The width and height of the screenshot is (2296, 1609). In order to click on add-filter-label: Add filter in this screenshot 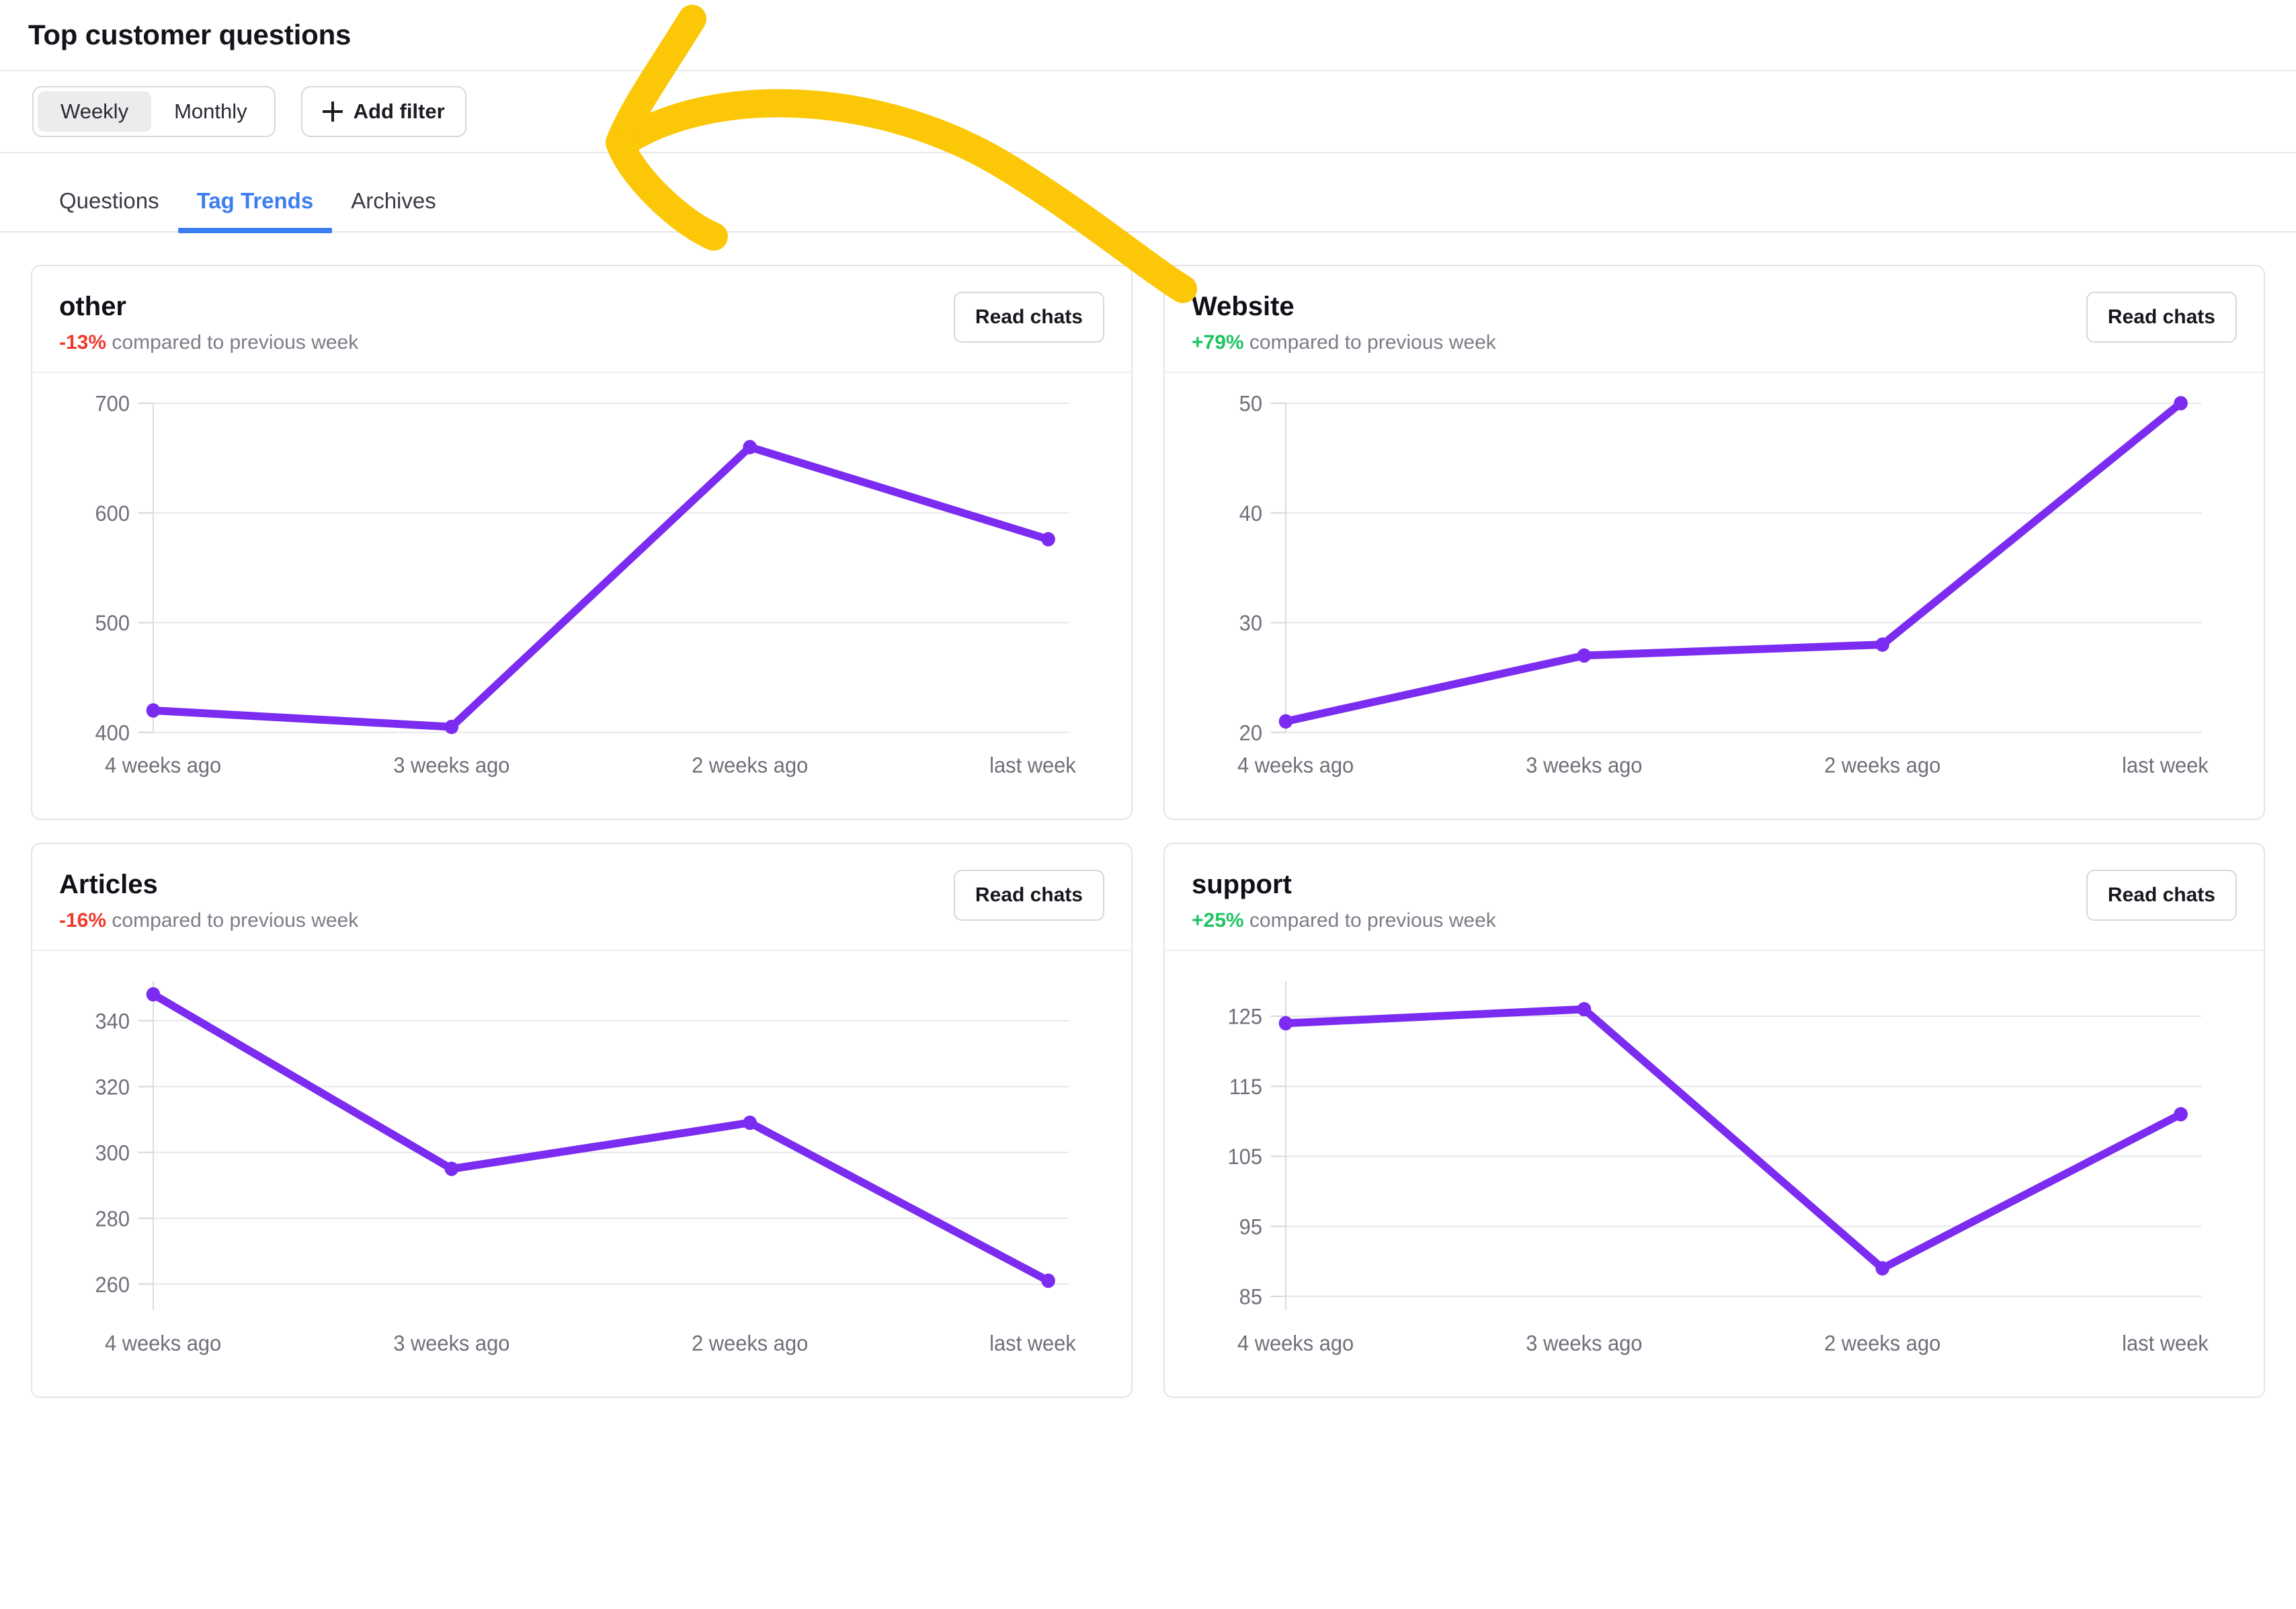, I will do `click(399, 111)`.